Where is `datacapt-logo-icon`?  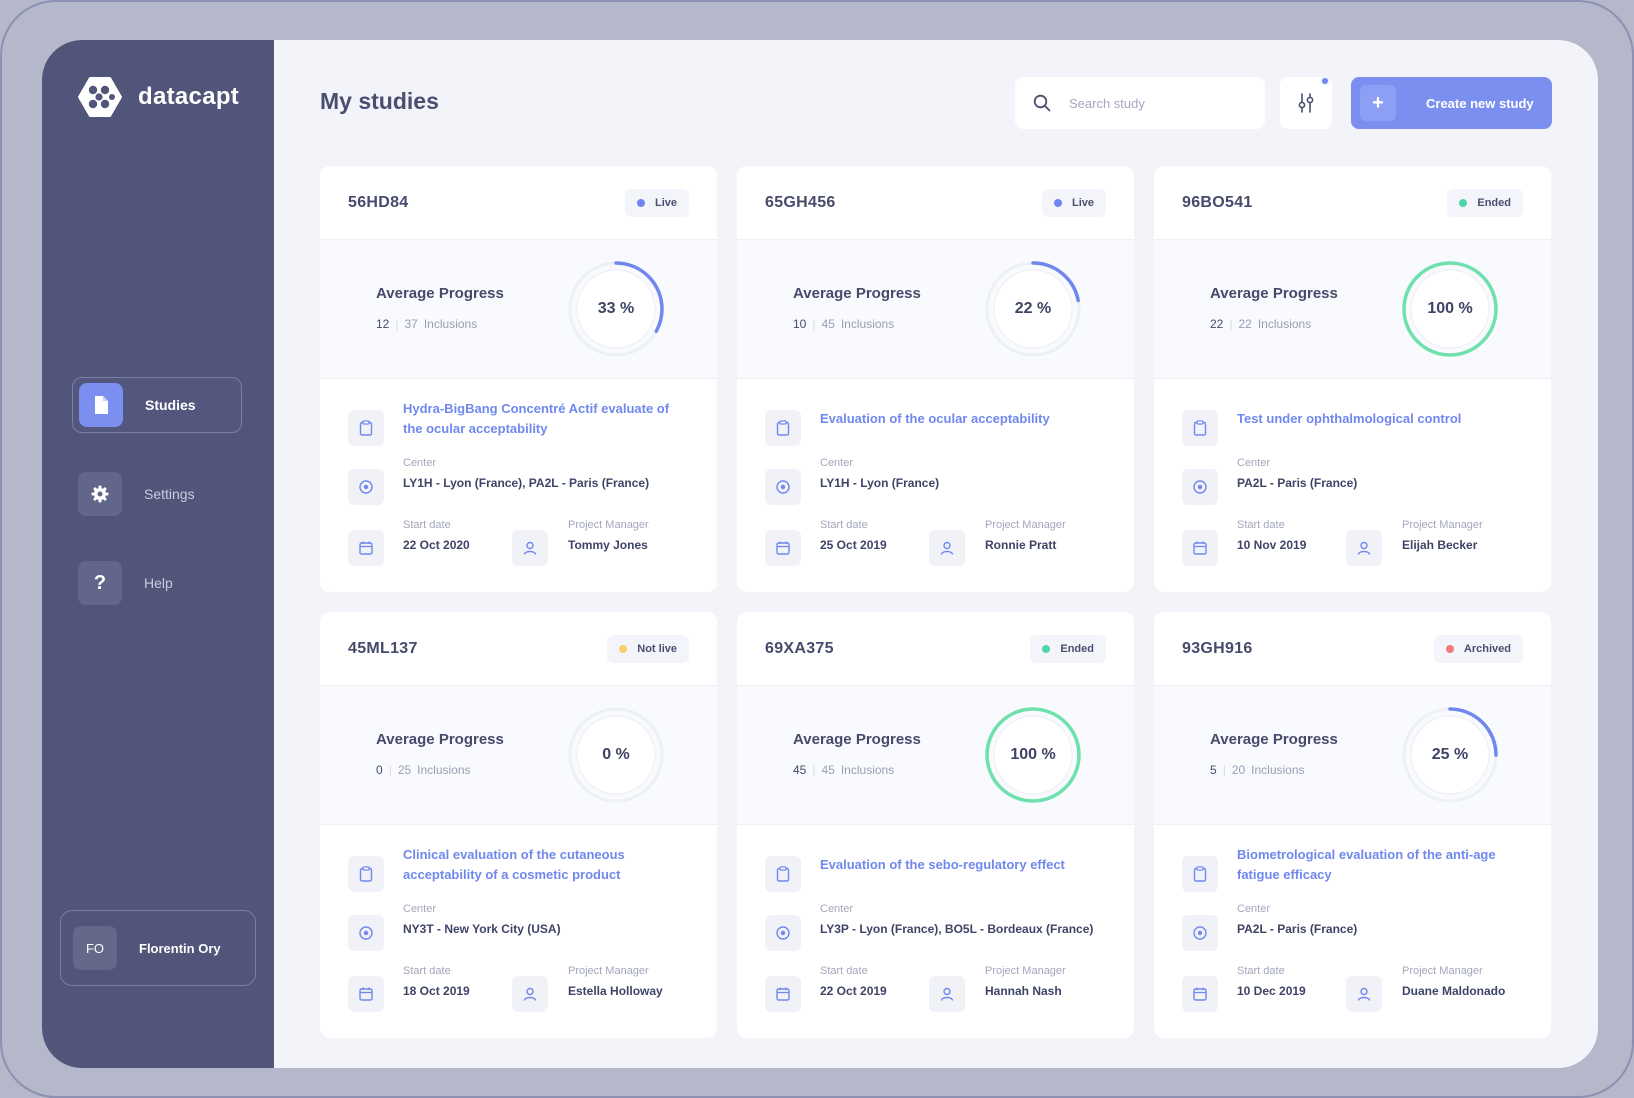 datacapt-logo-icon is located at coordinates (100, 97).